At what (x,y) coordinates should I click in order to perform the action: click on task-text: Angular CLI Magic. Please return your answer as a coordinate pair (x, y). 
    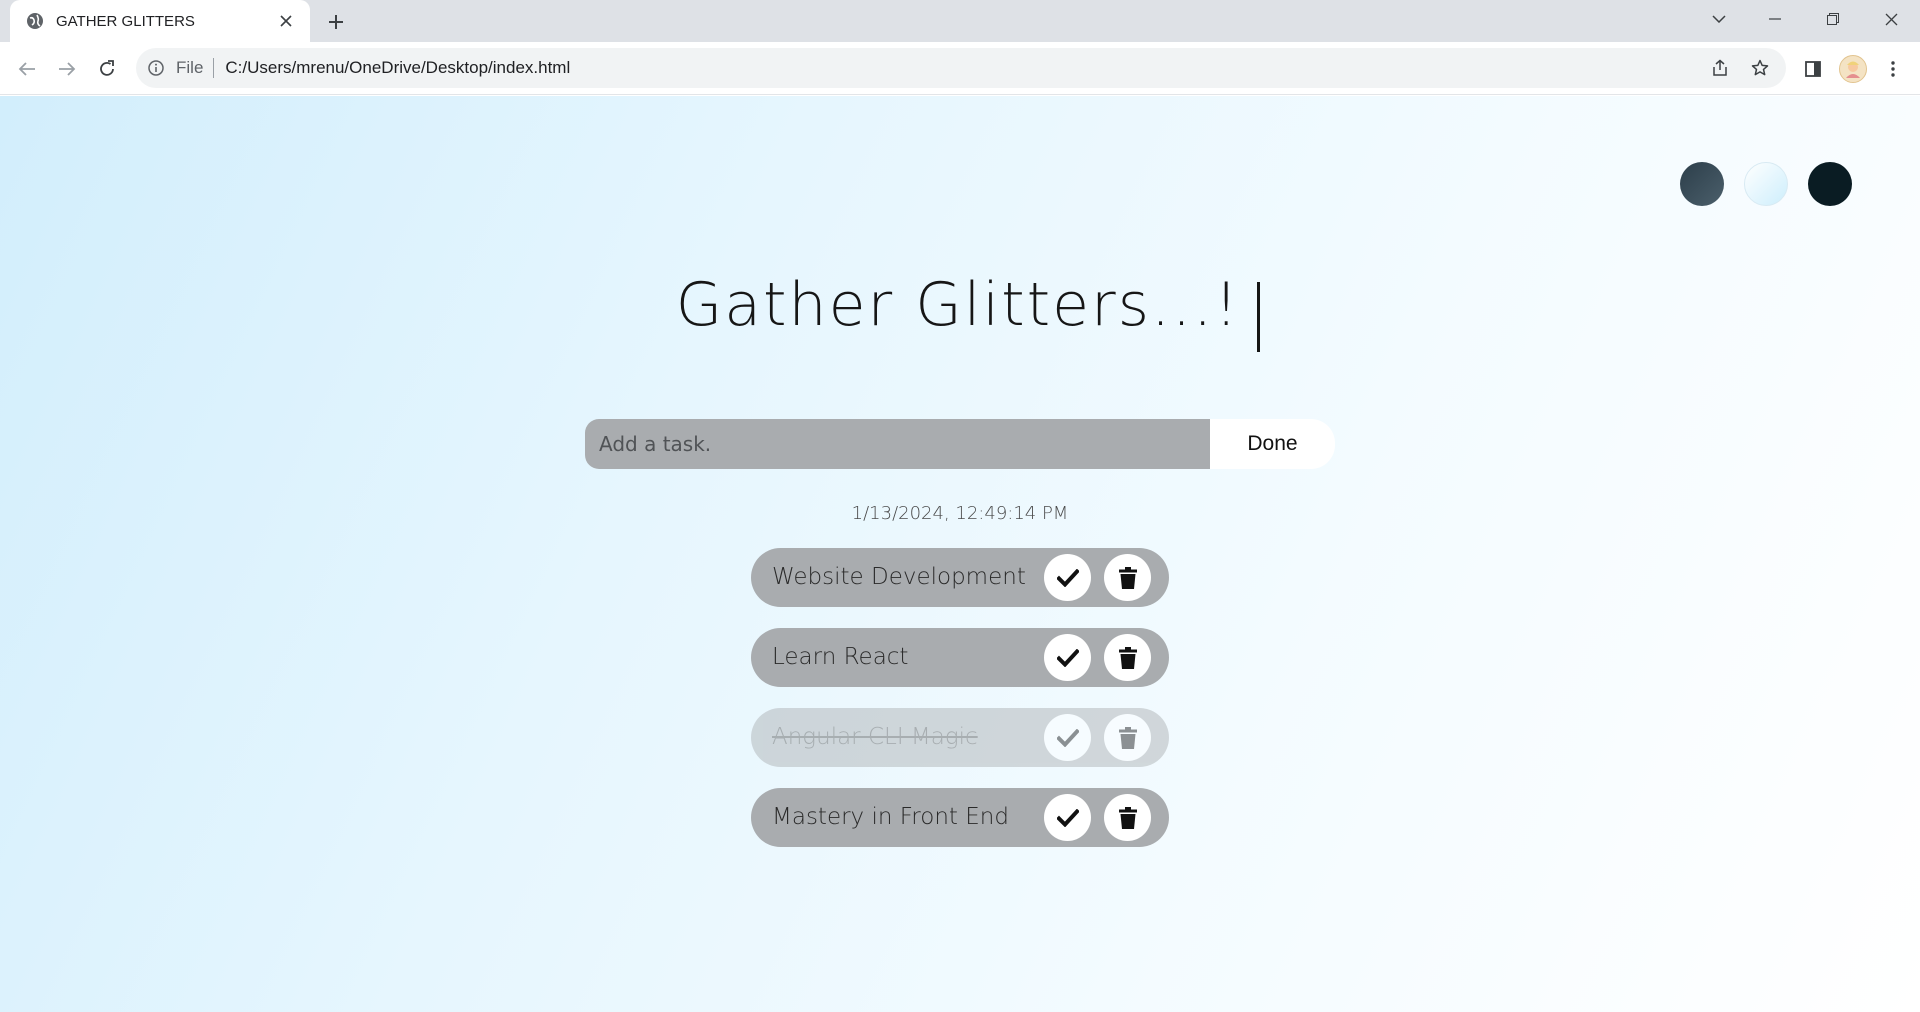
    Looking at the image, I should click on (875, 737).